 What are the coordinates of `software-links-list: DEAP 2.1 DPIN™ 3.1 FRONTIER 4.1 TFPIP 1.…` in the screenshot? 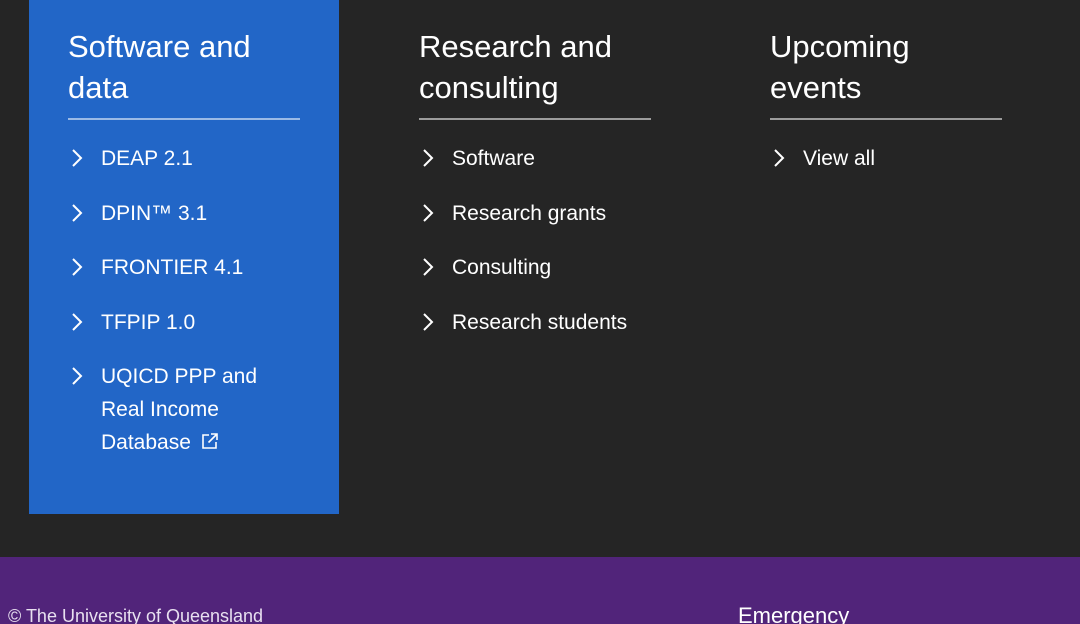 It's located at (184, 300).